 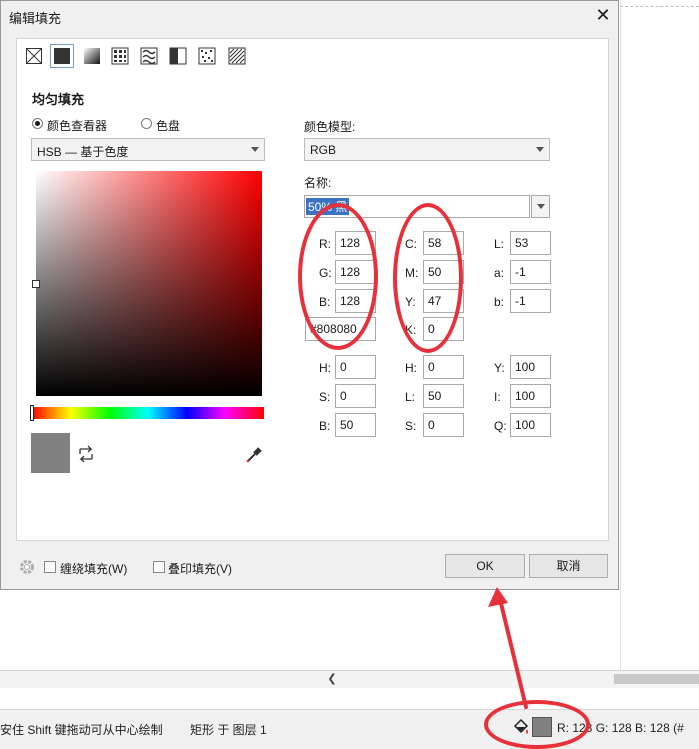 What do you see at coordinates (656, 679) in the screenshot?
I see `scrollbar-thumb` at bounding box center [656, 679].